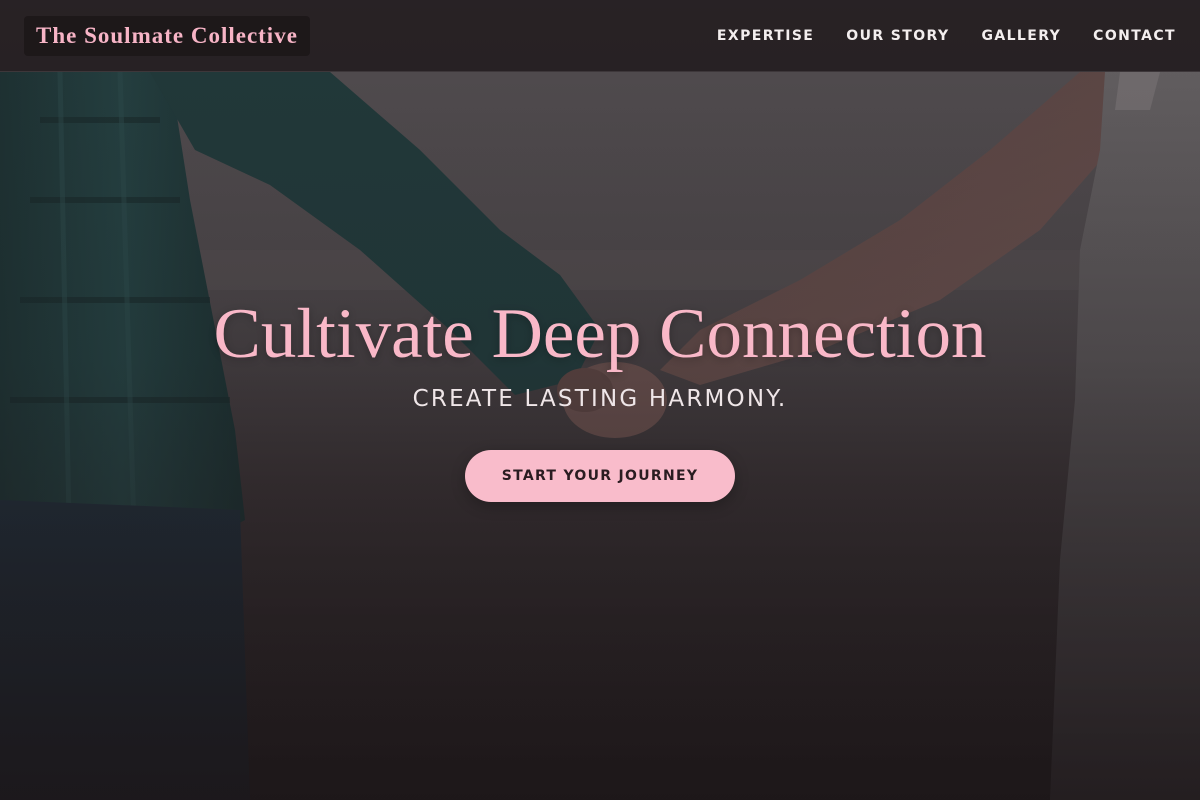 The image size is (1200, 800). What do you see at coordinates (600, 476) in the screenshot?
I see `start-journey-button: START YOUR JOURNEY` at bounding box center [600, 476].